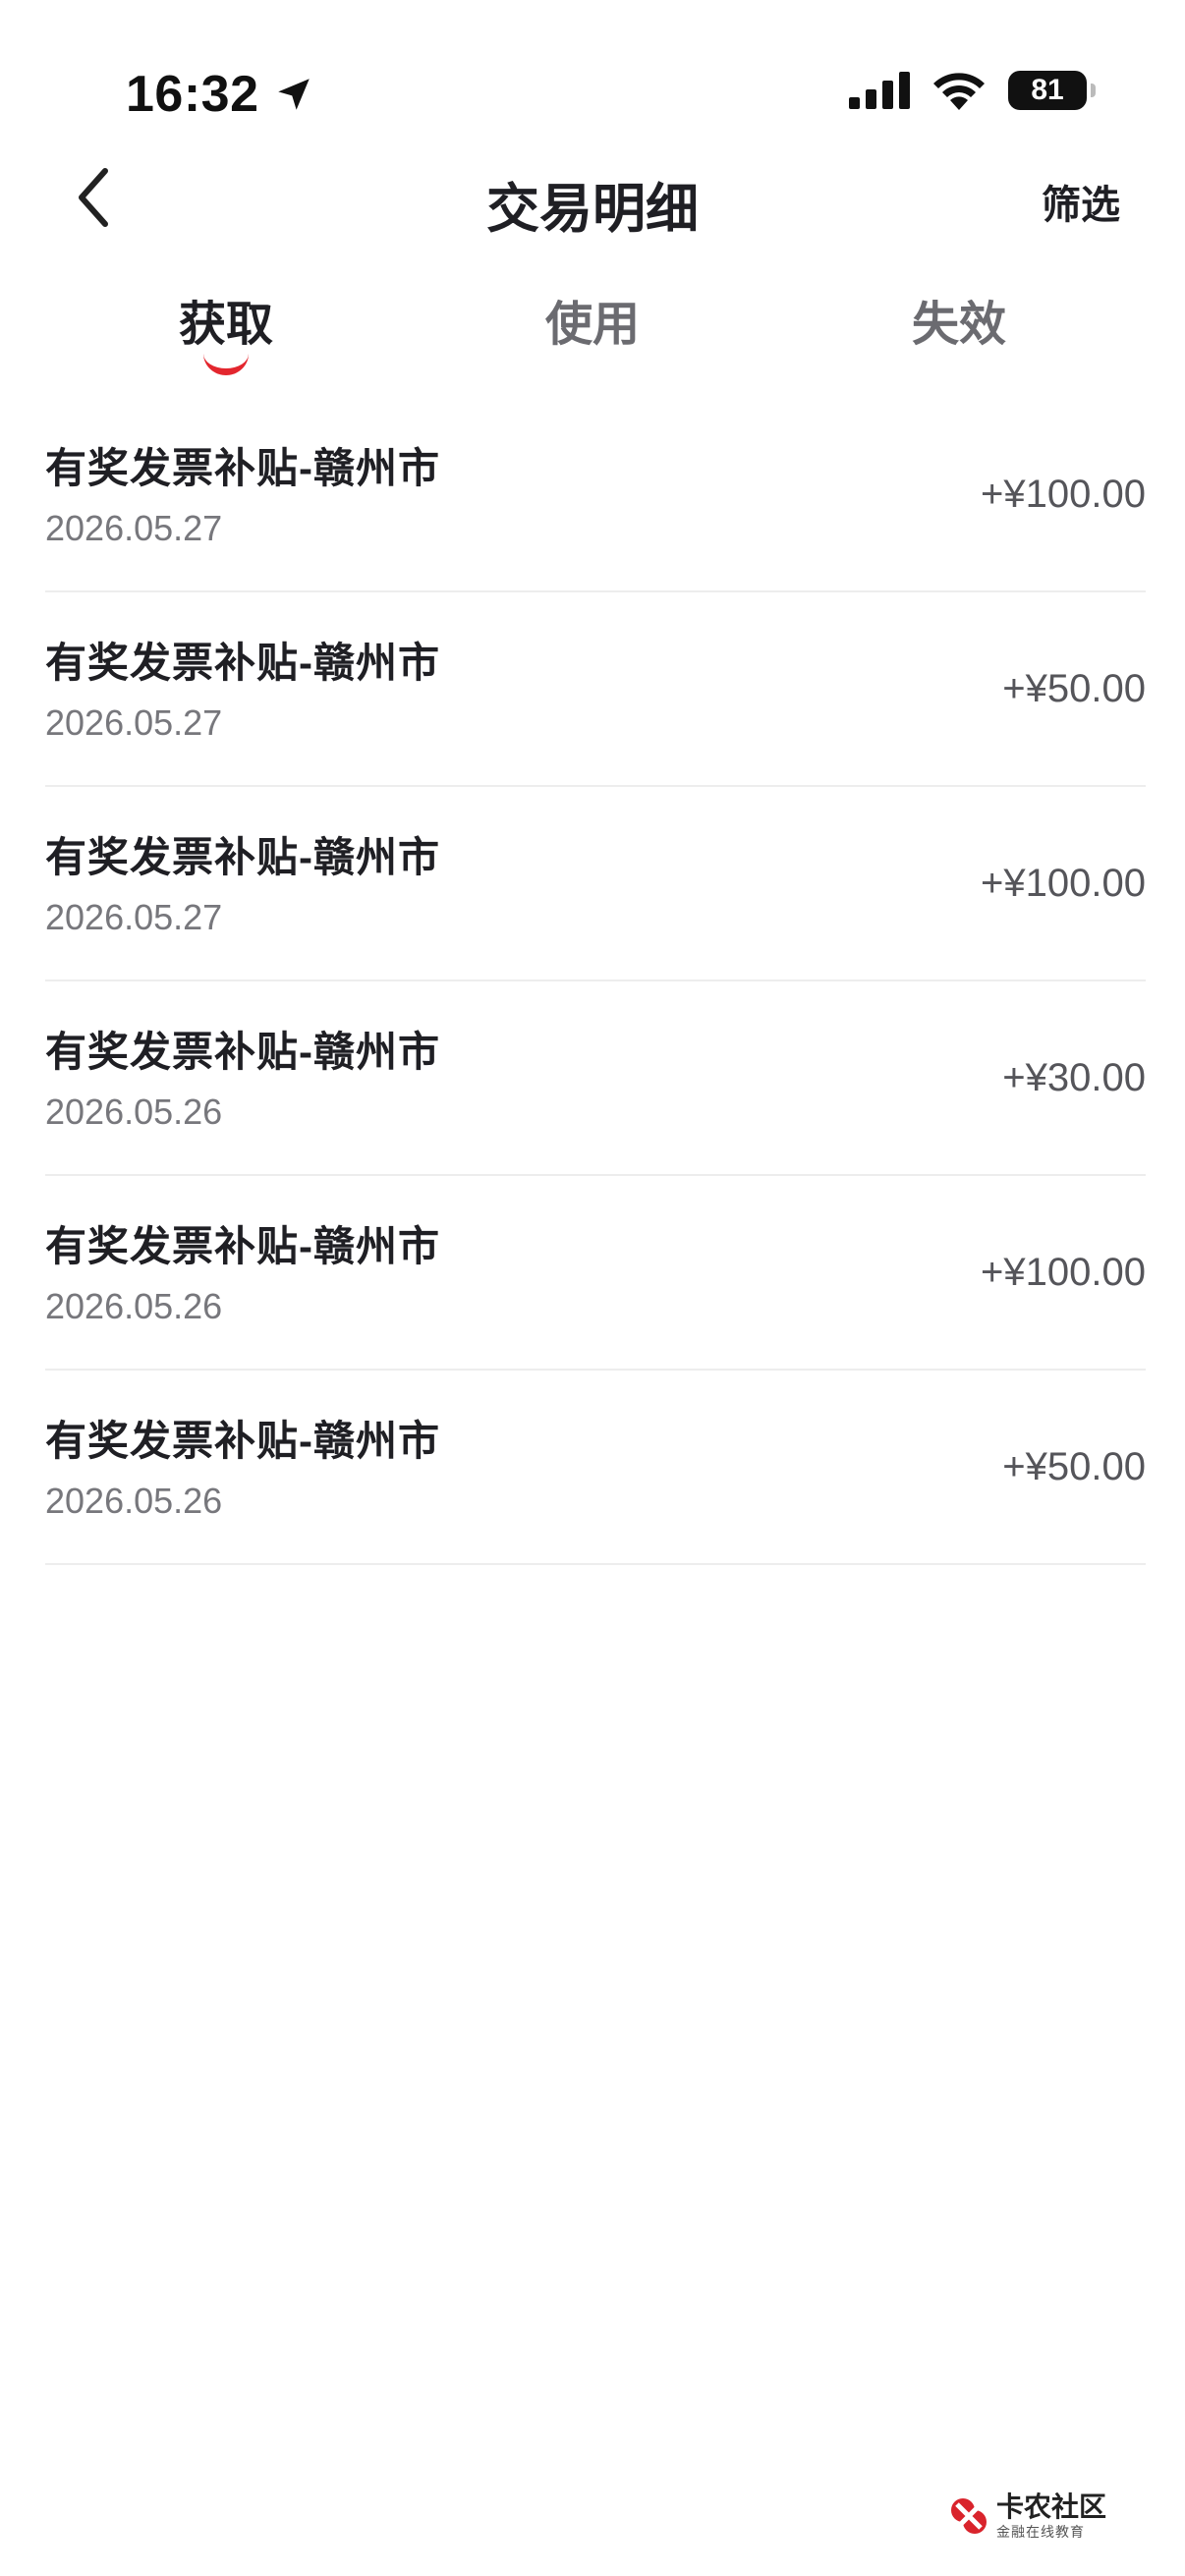 The image size is (1185, 2576). What do you see at coordinates (959, 319) in the screenshot?
I see `tab-expired: 失效` at bounding box center [959, 319].